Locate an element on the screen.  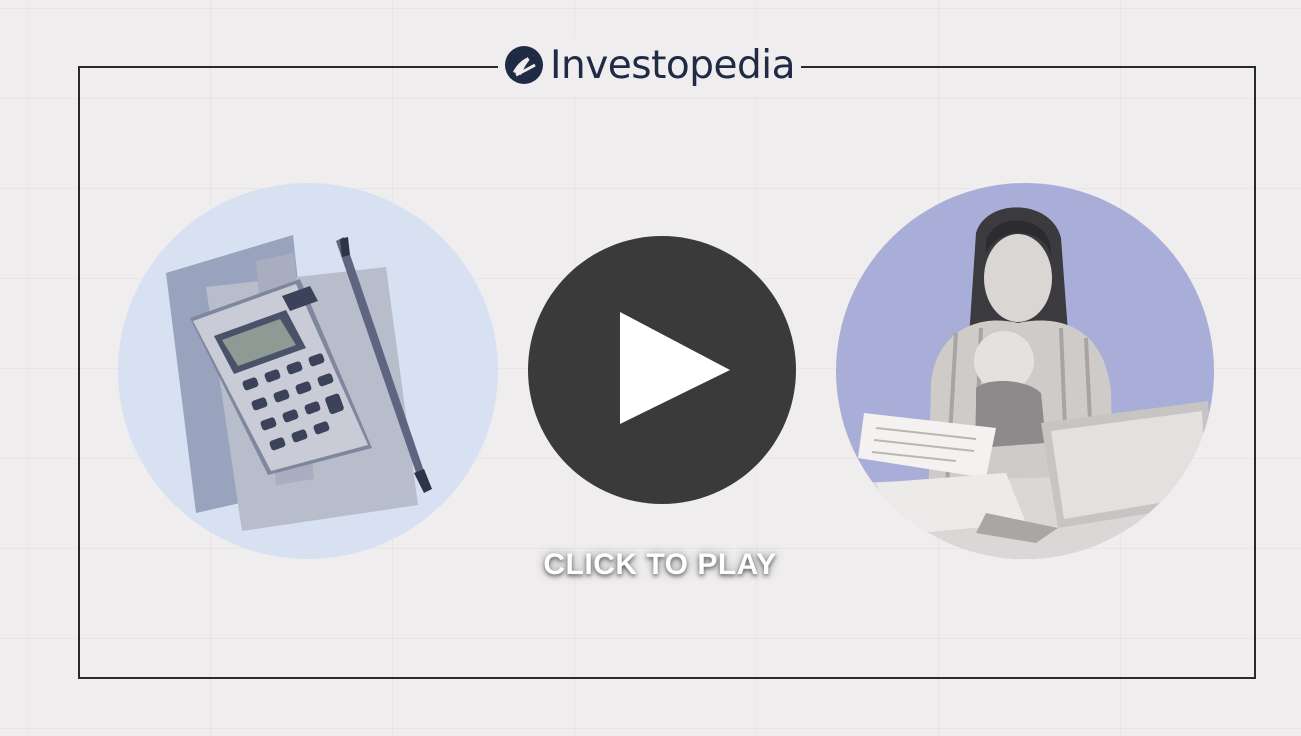
woman-with-baby-laptop-image is located at coordinates (1025, 371).